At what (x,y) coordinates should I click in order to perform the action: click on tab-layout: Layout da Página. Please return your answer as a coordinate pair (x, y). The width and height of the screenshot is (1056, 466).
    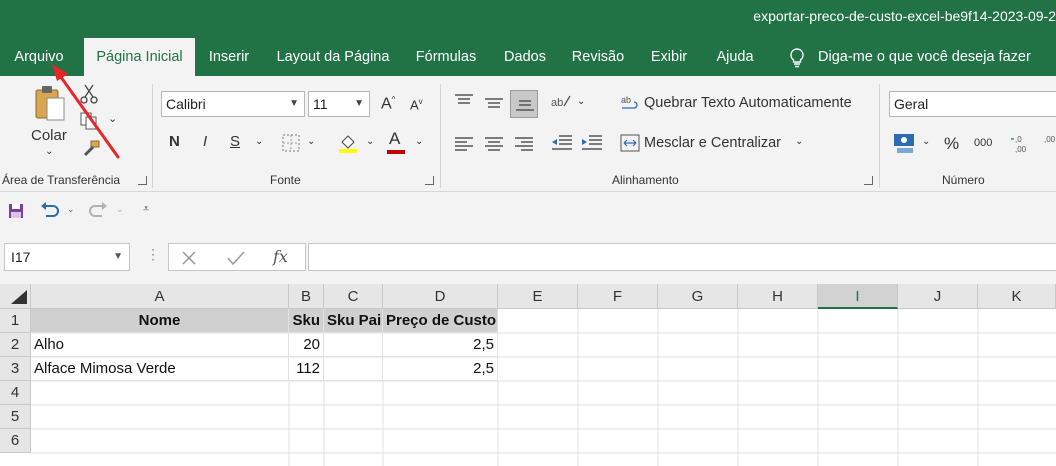
    Looking at the image, I should click on (333, 57).